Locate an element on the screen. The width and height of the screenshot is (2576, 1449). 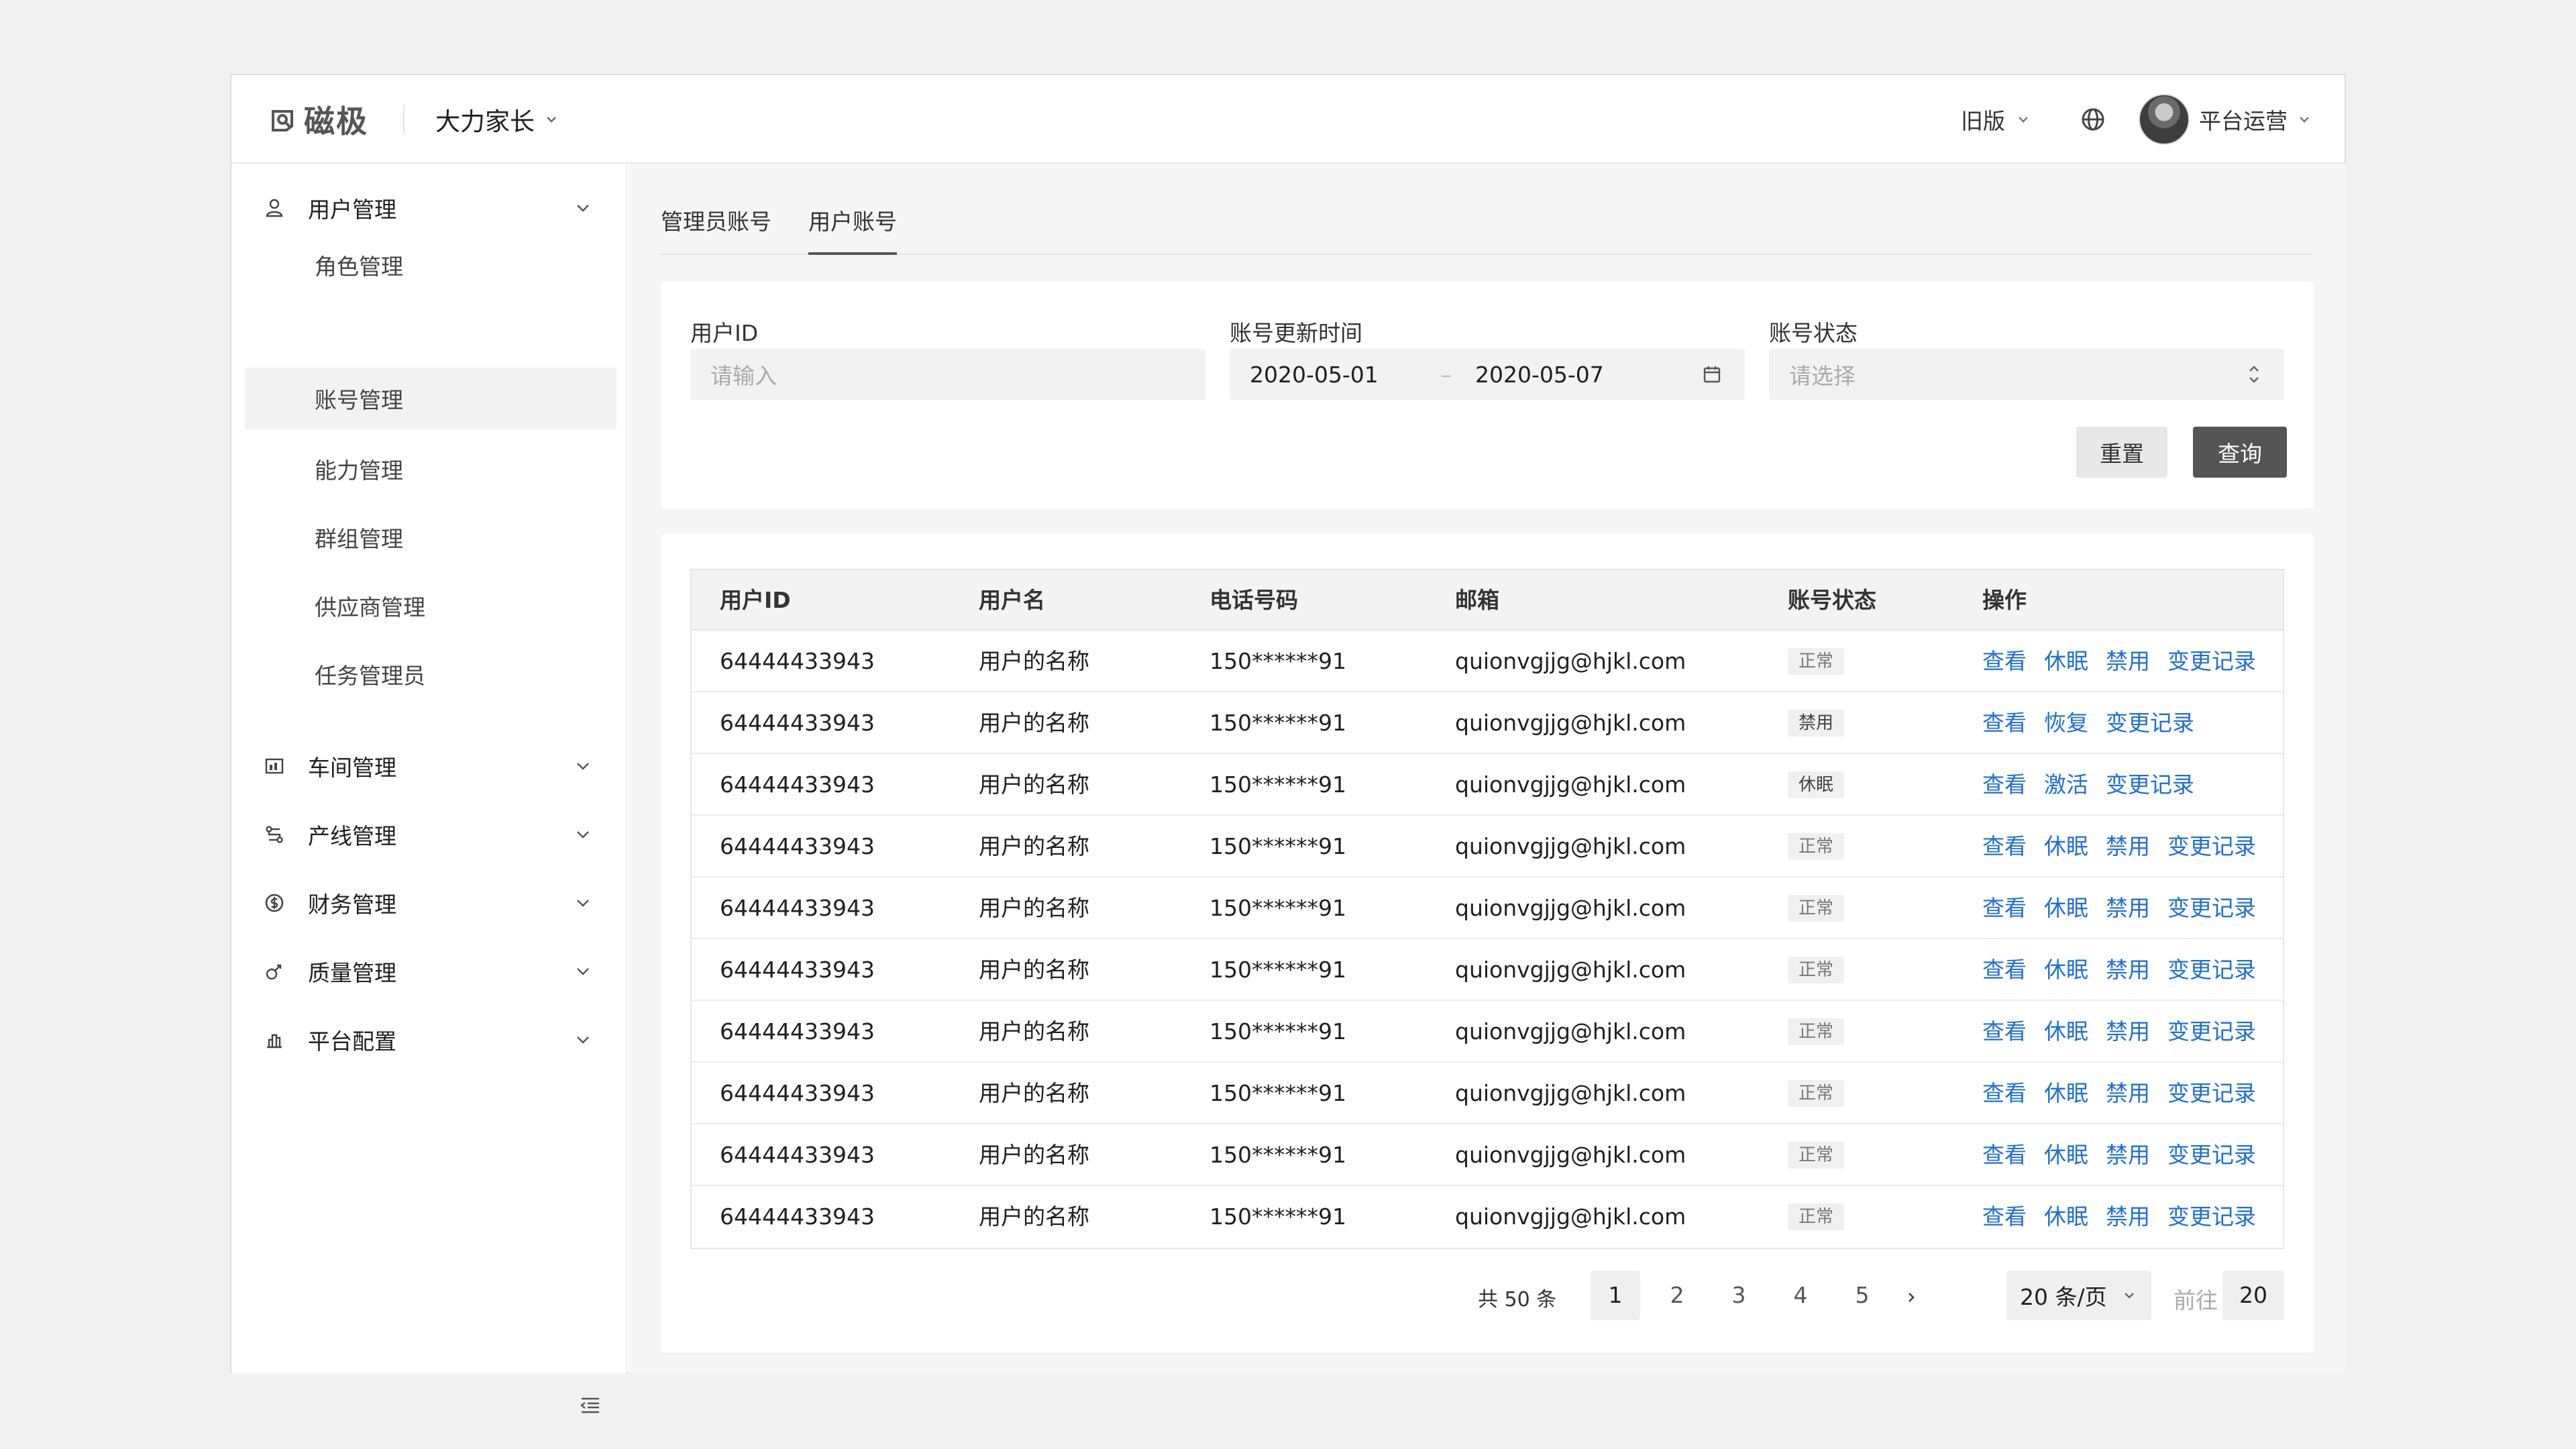
sidebar-group-label: 平台配置 is located at coordinates (352, 1041).